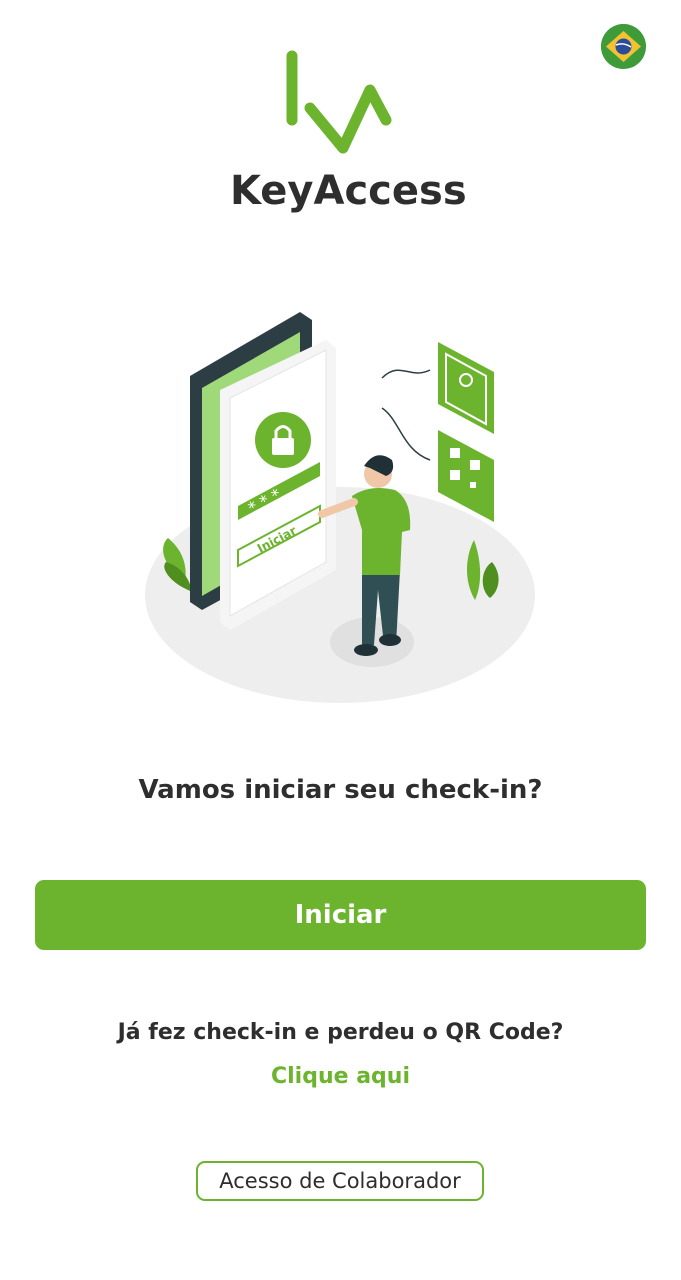  What do you see at coordinates (340, 1181) in the screenshot?
I see `employee-access-button: Acesso de Colaborador` at bounding box center [340, 1181].